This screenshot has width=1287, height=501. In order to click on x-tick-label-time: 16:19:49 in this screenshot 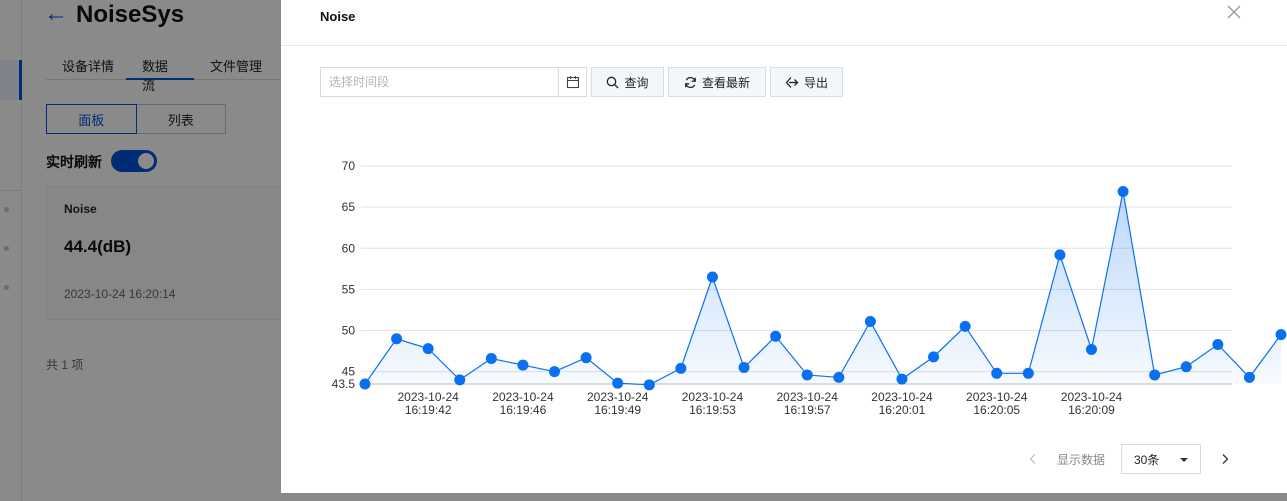, I will do `click(617, 410)`.